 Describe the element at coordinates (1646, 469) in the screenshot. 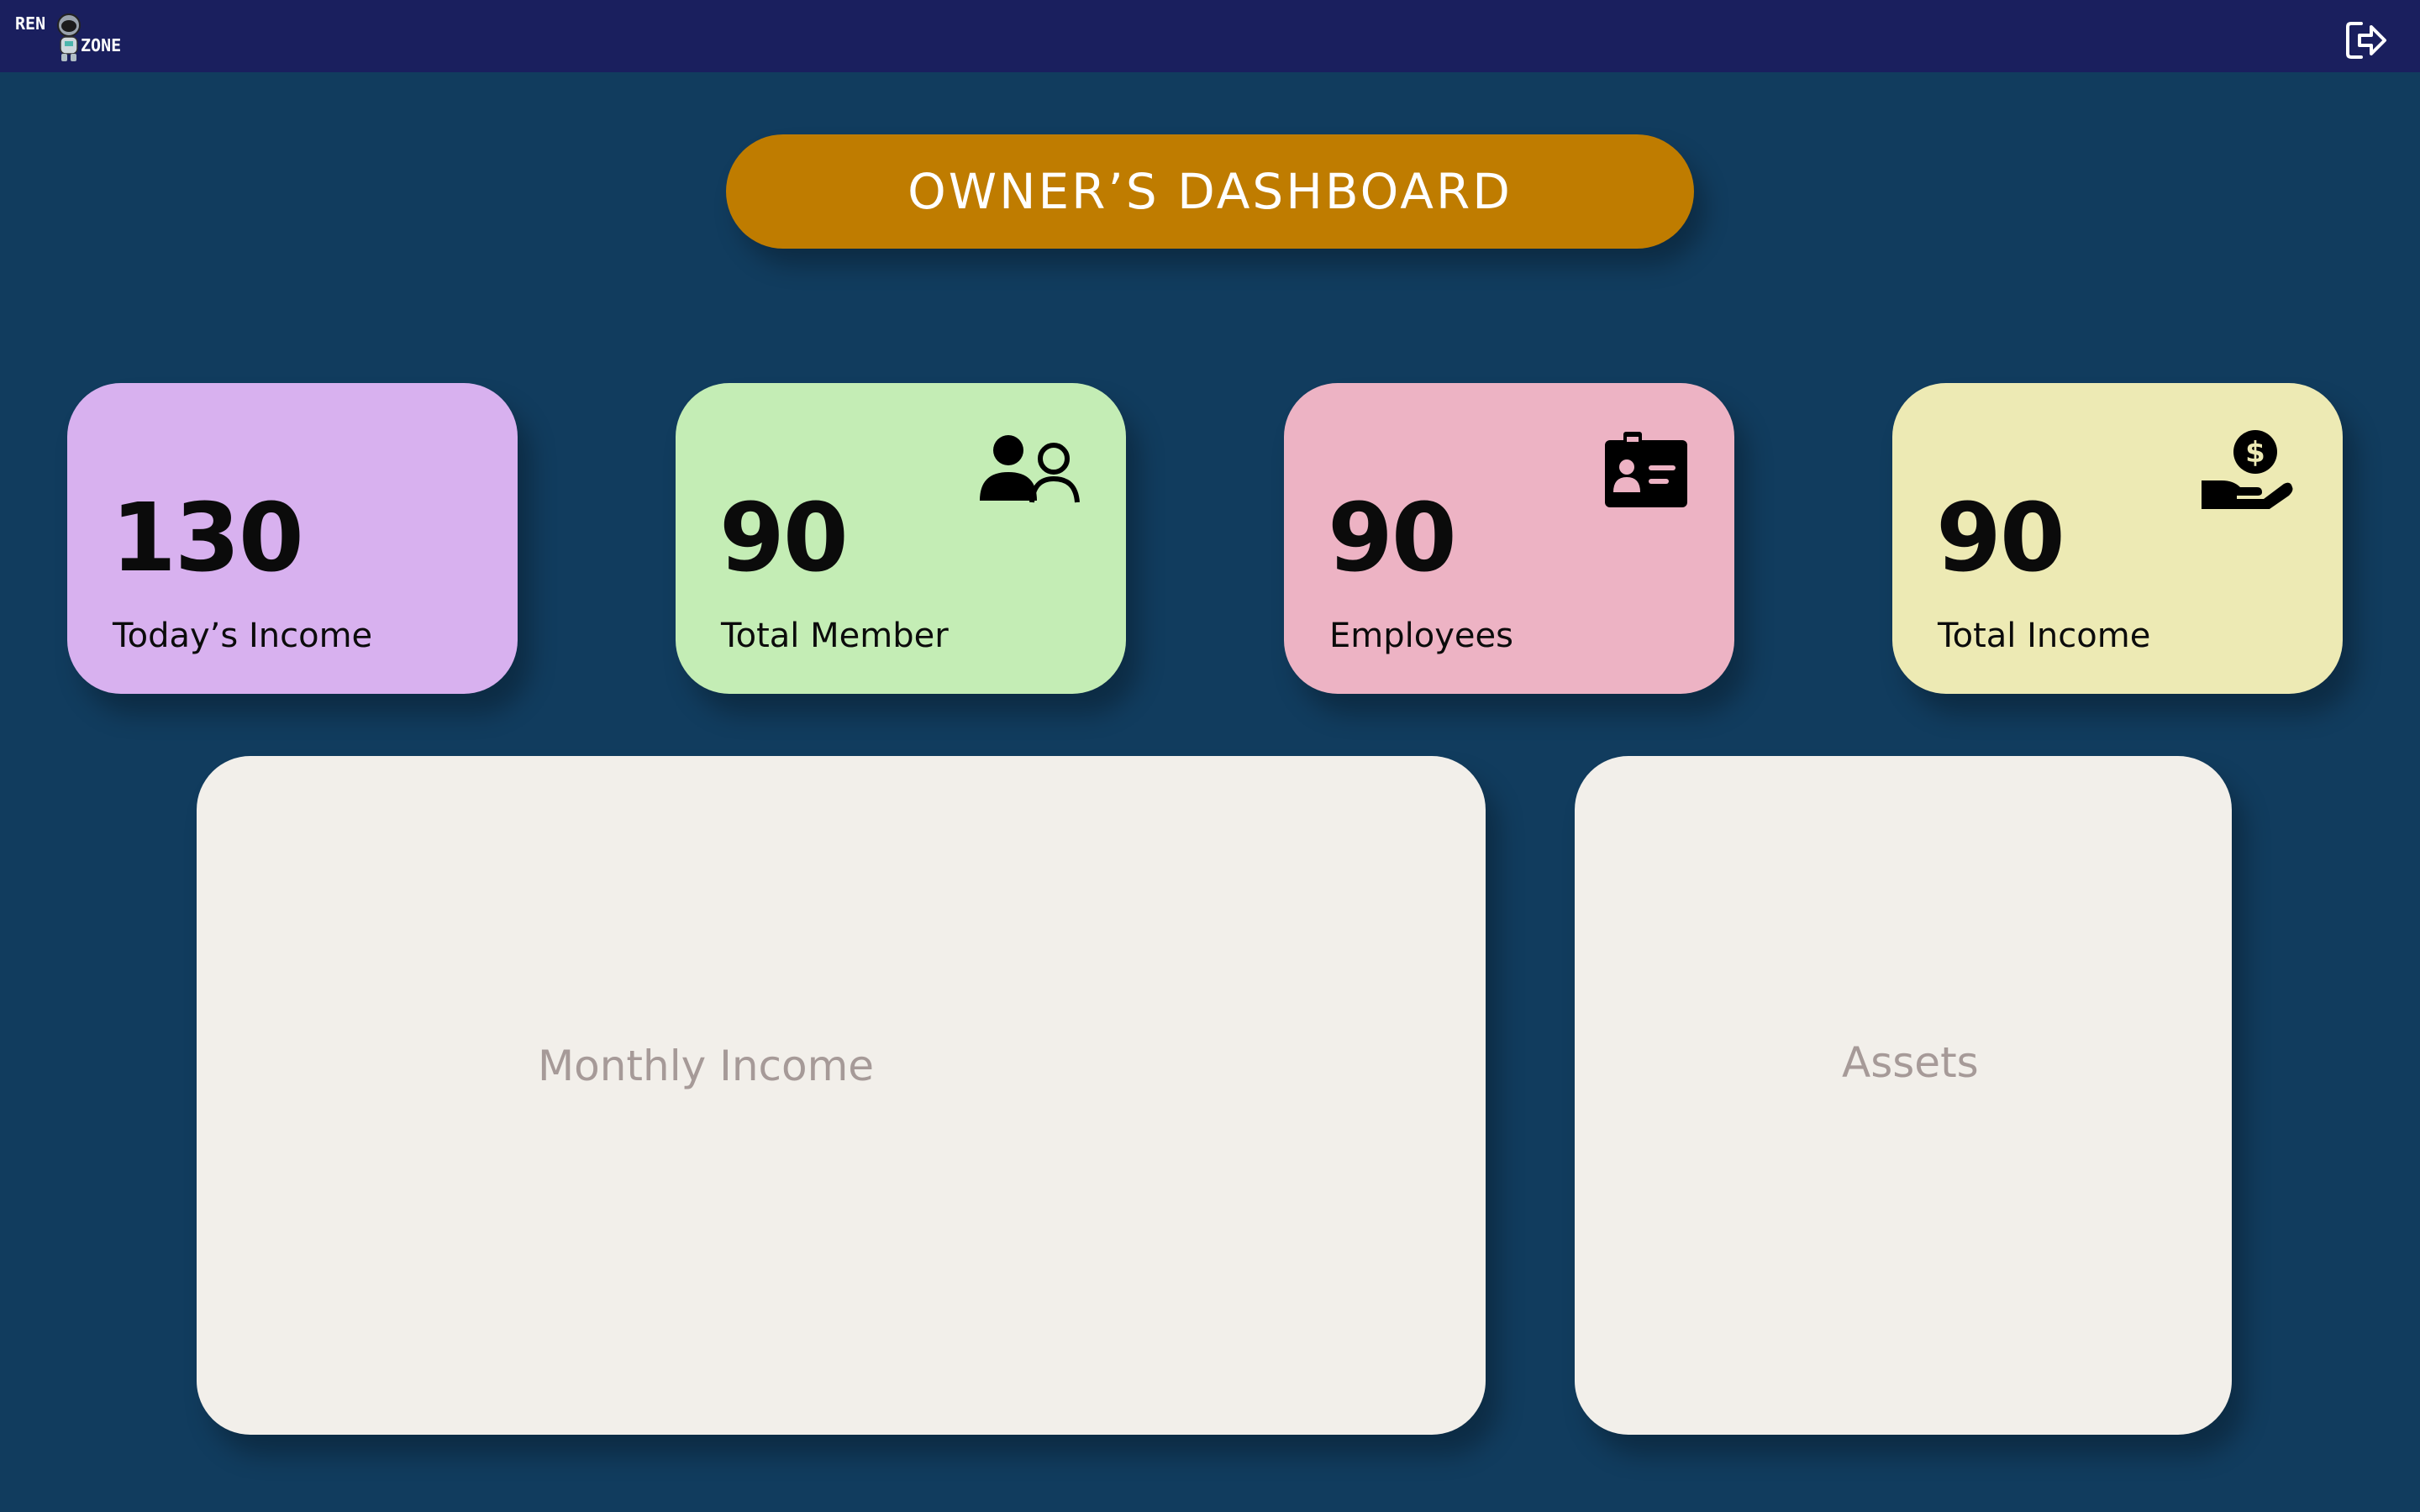

I see `id-badge-icon` at that location.